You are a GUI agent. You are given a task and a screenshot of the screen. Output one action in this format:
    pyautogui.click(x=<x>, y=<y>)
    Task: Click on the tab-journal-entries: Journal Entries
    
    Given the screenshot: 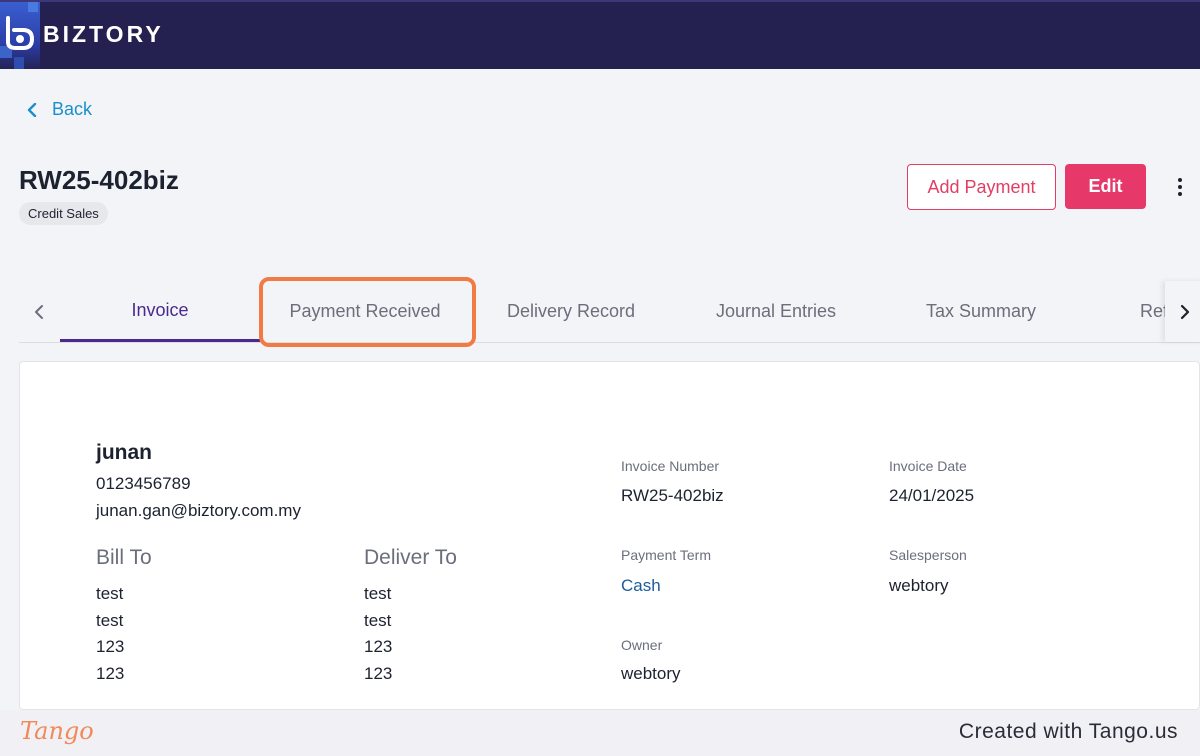 What is the action you would take?
    pyautogui.click(x=776, y=311)
    